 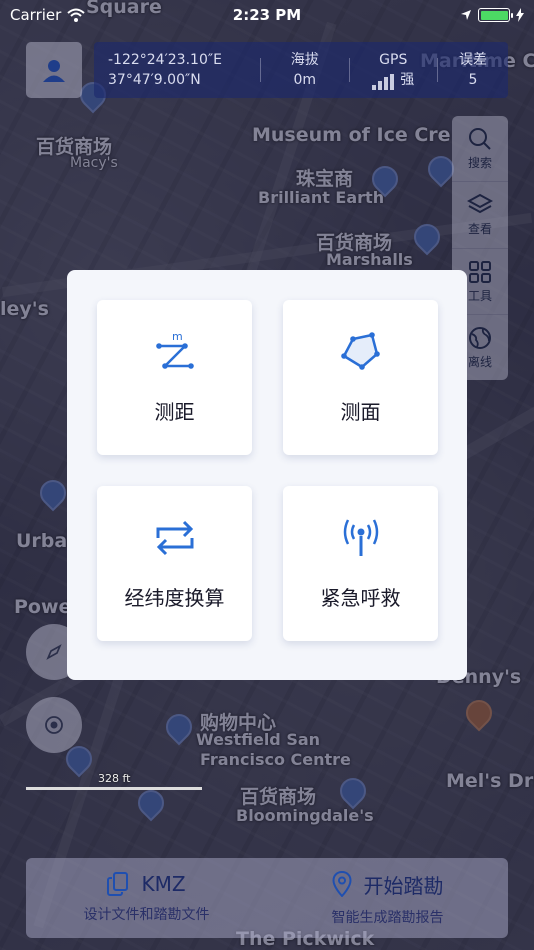 I want to click on compass-icon, so click(x=54, y=652).